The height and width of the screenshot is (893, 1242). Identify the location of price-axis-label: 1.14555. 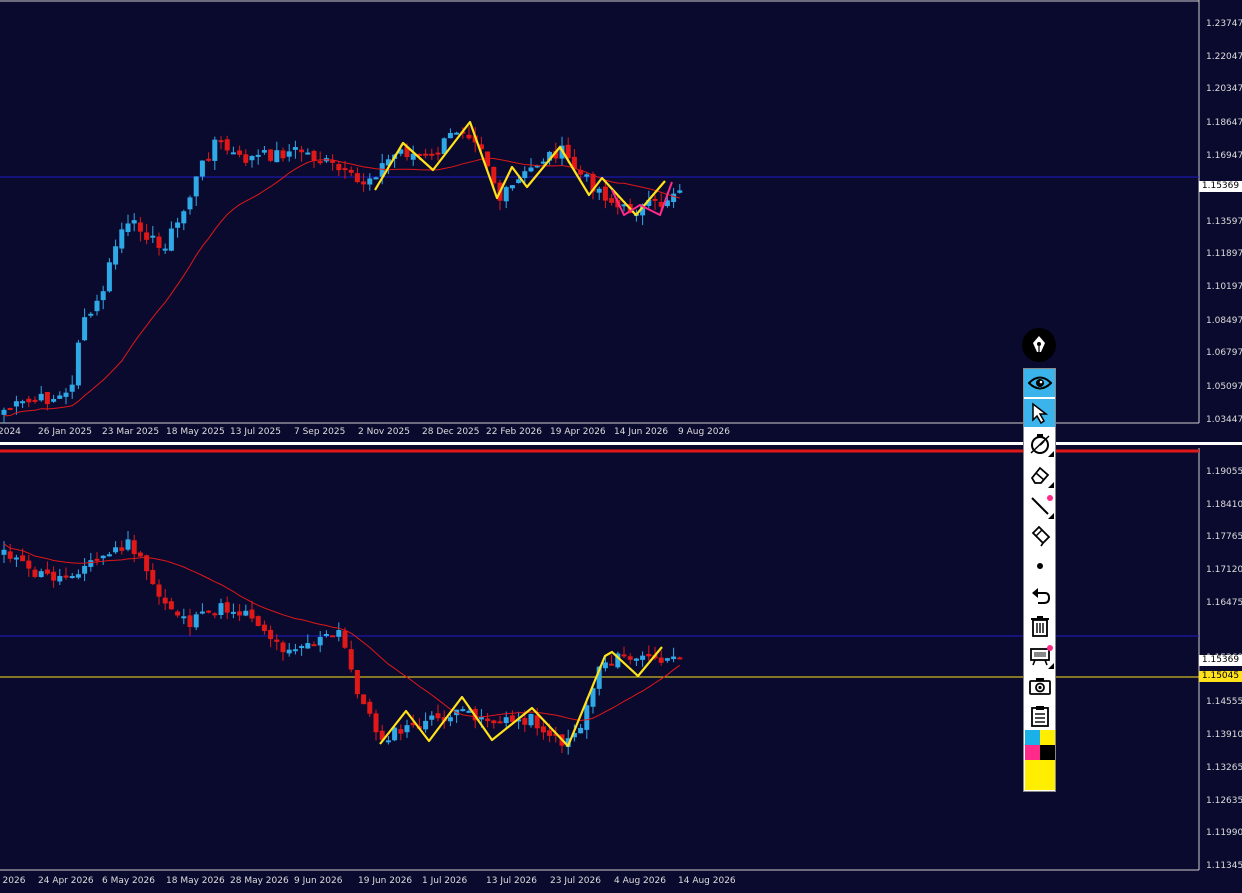
(1224, 702).